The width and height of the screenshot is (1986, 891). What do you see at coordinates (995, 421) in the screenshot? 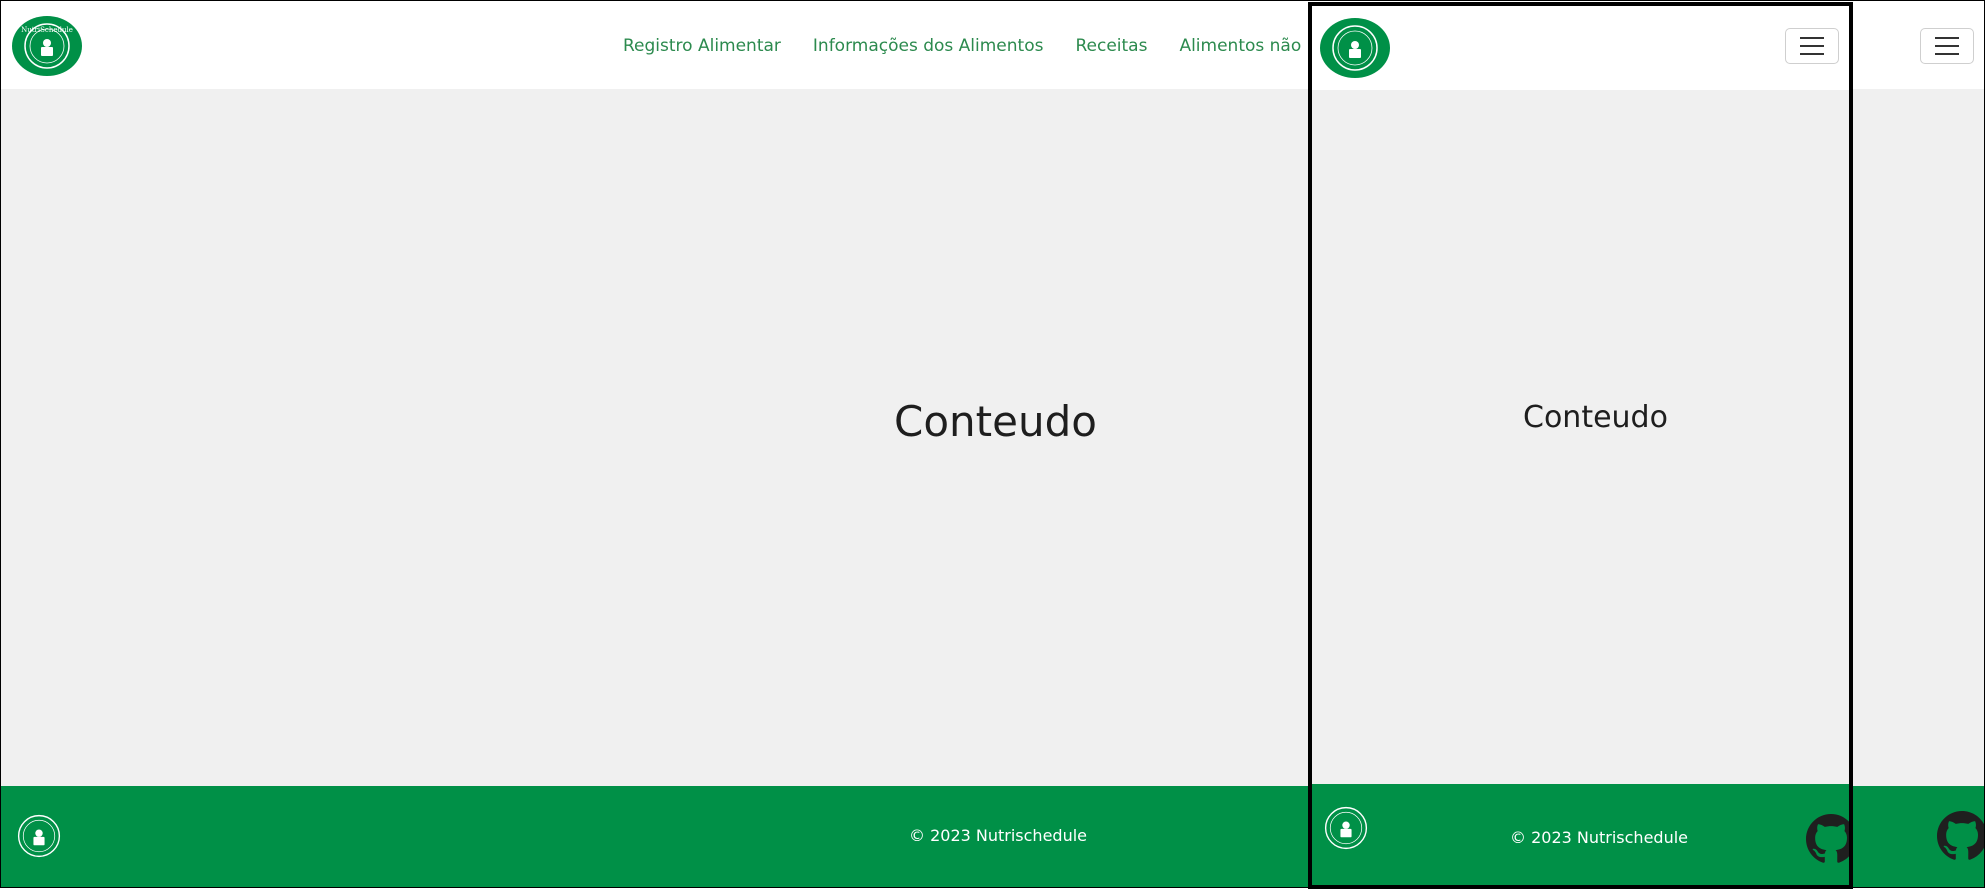
I see `content-title: Conteudo` at bounding box center [995, 421].